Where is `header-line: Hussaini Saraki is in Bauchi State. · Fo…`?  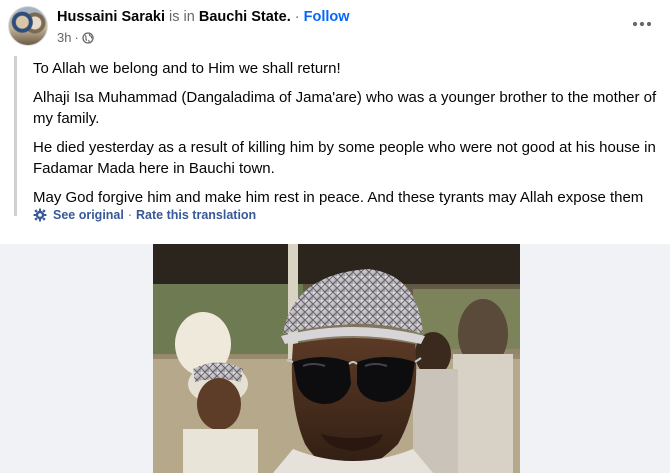 header-line: Hussaini Saraki is in Bauchi State. · Fo… is located at coordinates (203, 17).